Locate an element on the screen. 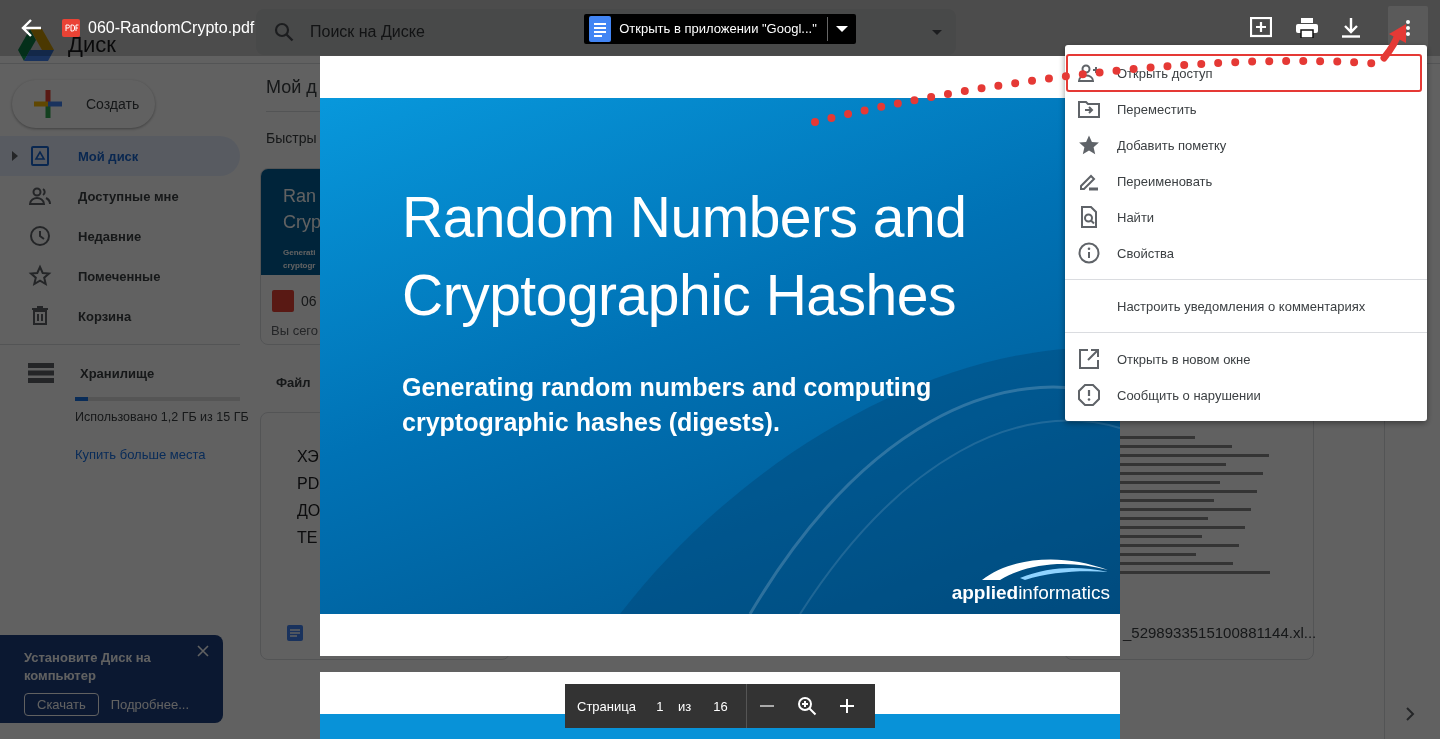 This screenshot has width=1440, height=739. plus-icon is located at coordinates (846, 706).